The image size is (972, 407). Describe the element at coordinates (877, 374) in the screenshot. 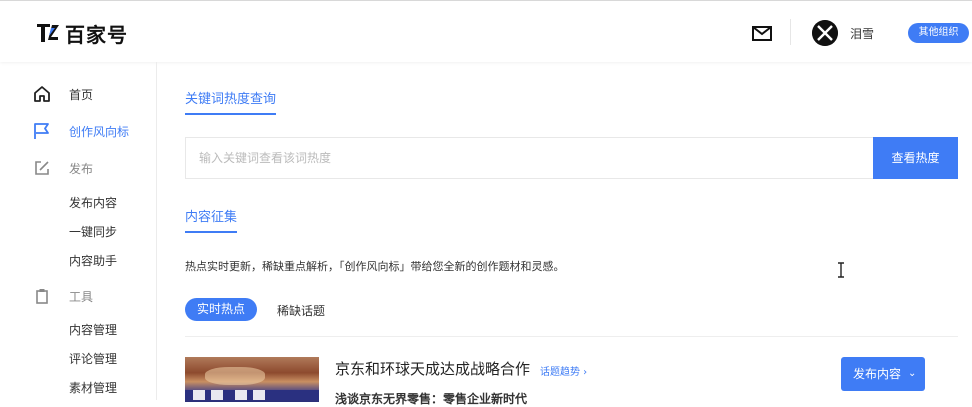

I see `publish-button-label: 发布内容` at that location.